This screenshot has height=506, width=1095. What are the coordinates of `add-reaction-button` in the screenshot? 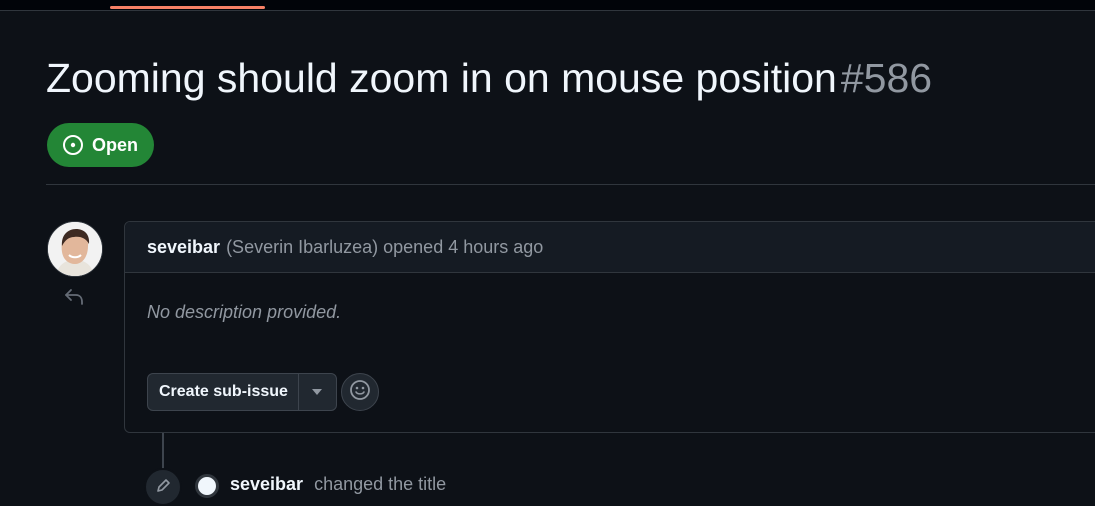 It's located at (360, 392).